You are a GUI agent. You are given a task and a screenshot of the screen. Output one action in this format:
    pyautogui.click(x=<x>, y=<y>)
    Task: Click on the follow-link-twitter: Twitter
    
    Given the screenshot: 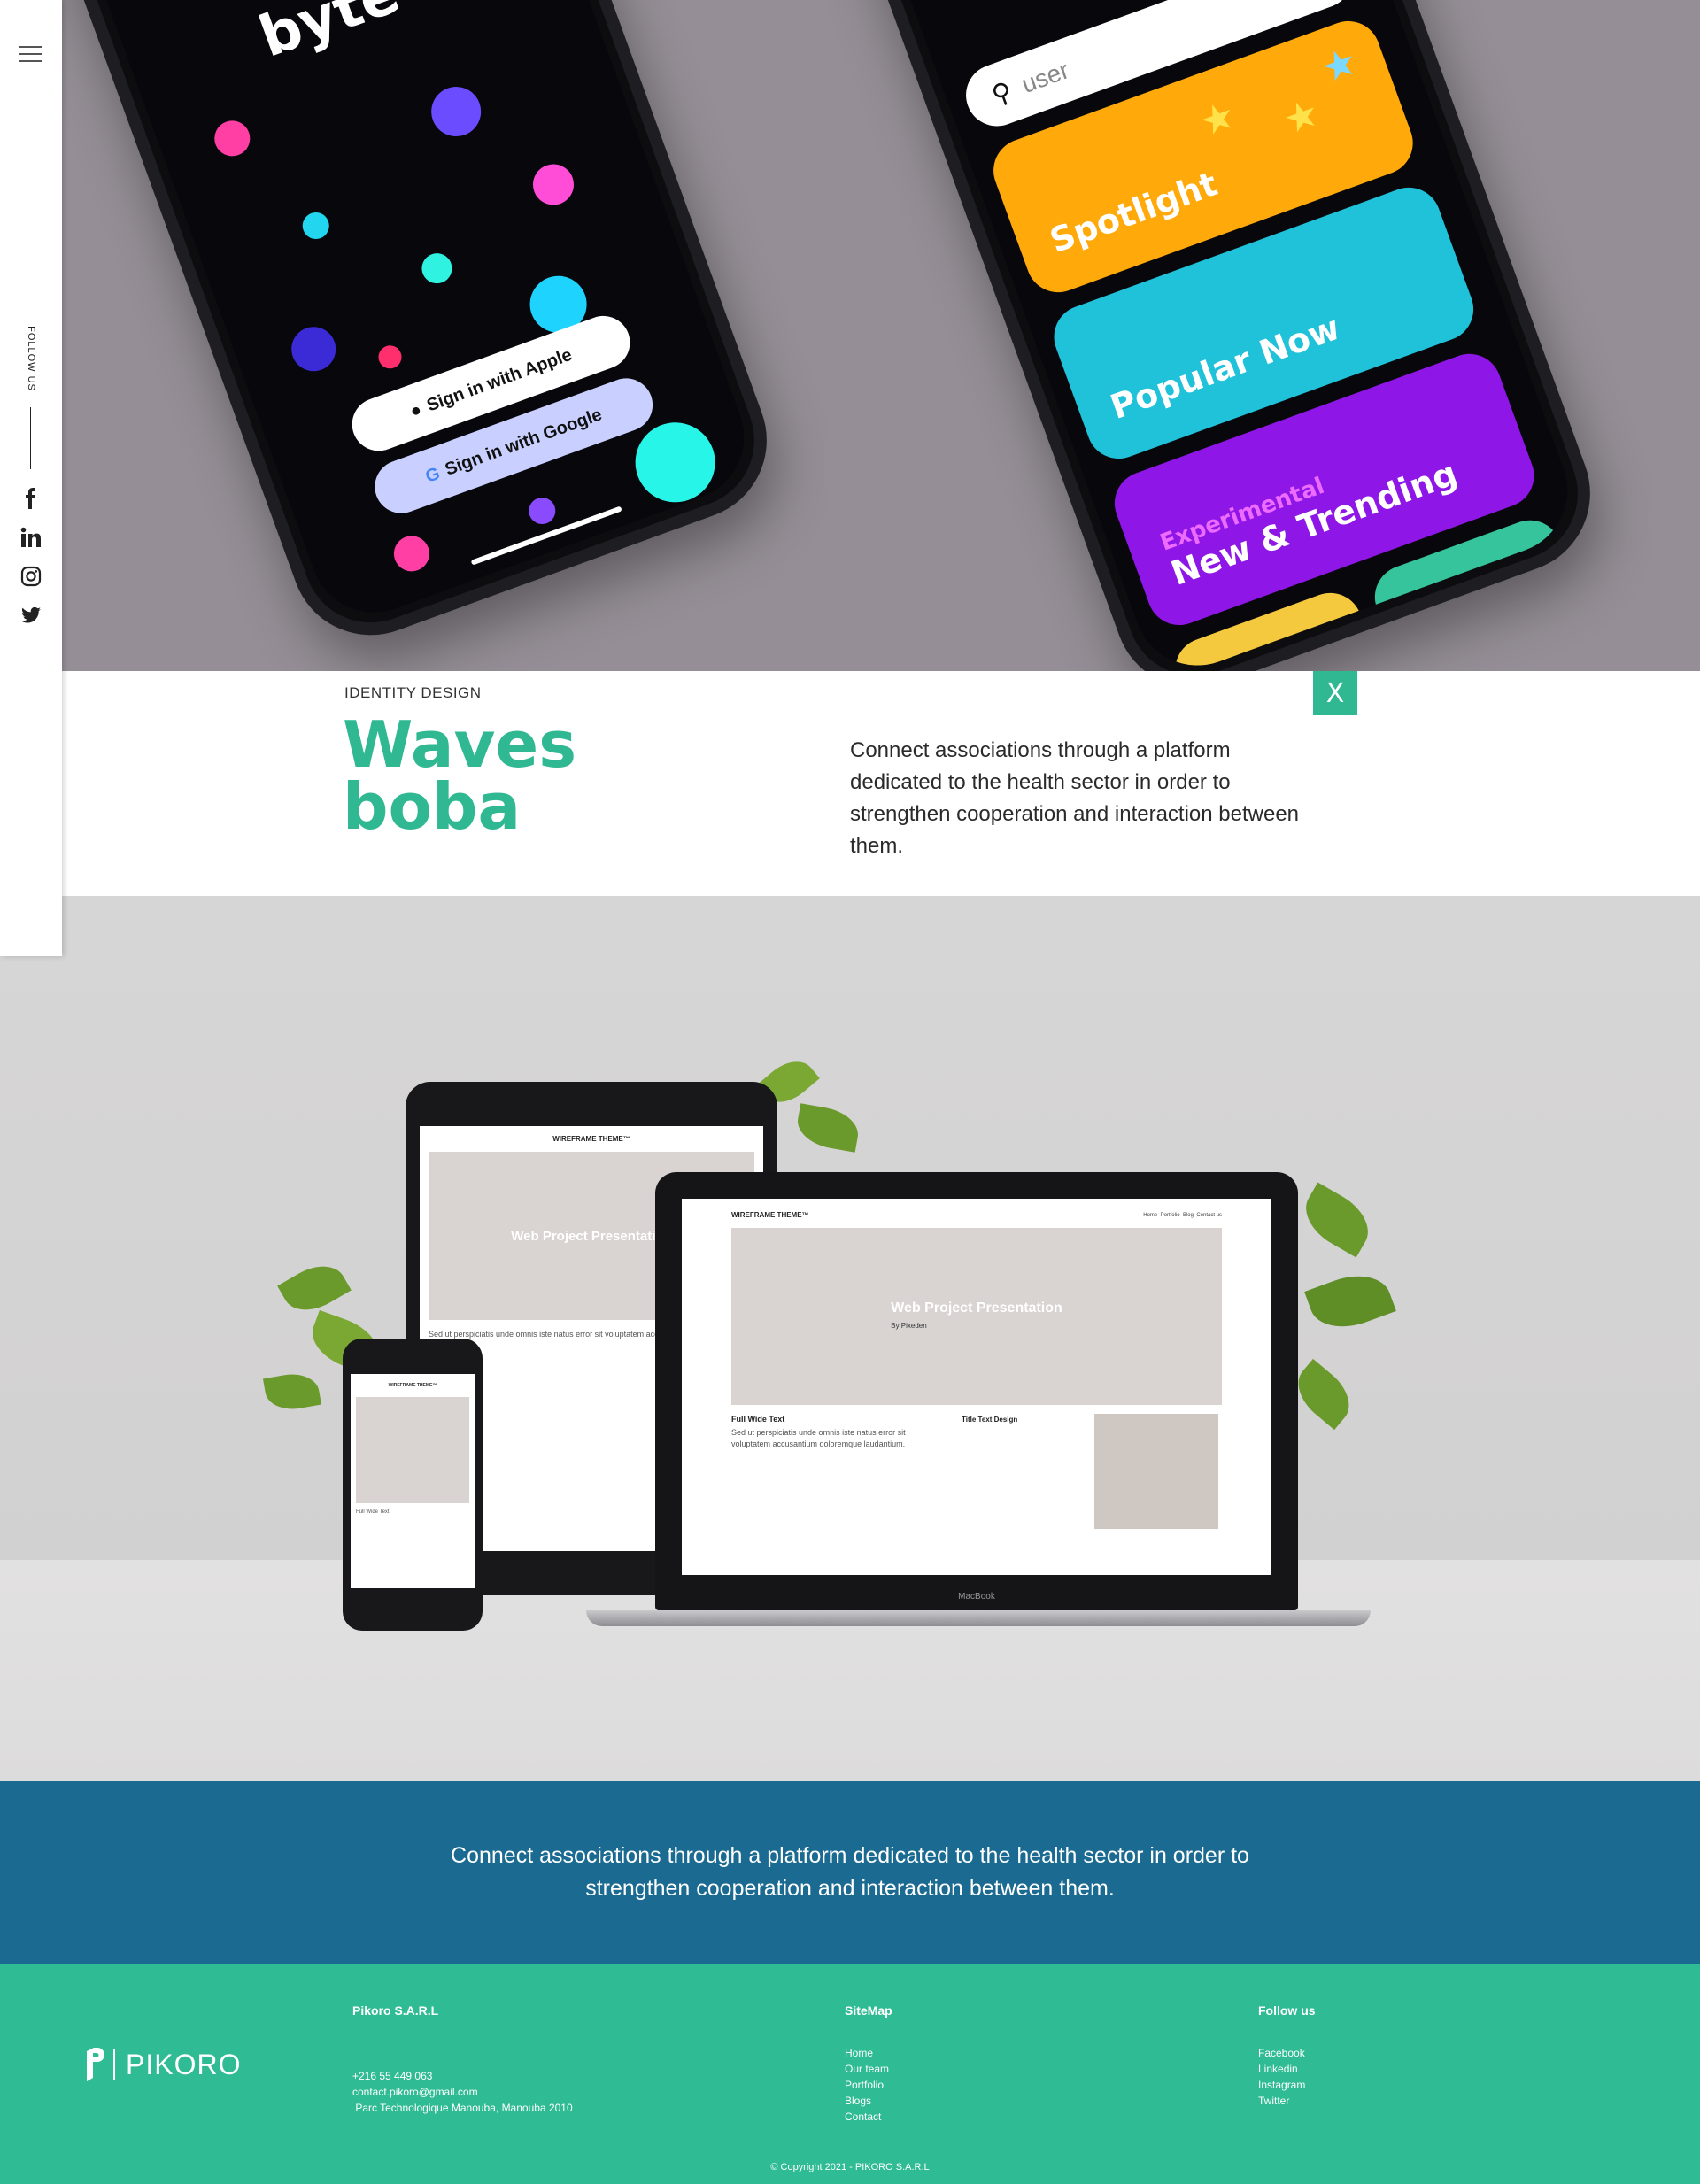 What is the action you would take?
    pyautogui.click(x=1281, y=2101)
    